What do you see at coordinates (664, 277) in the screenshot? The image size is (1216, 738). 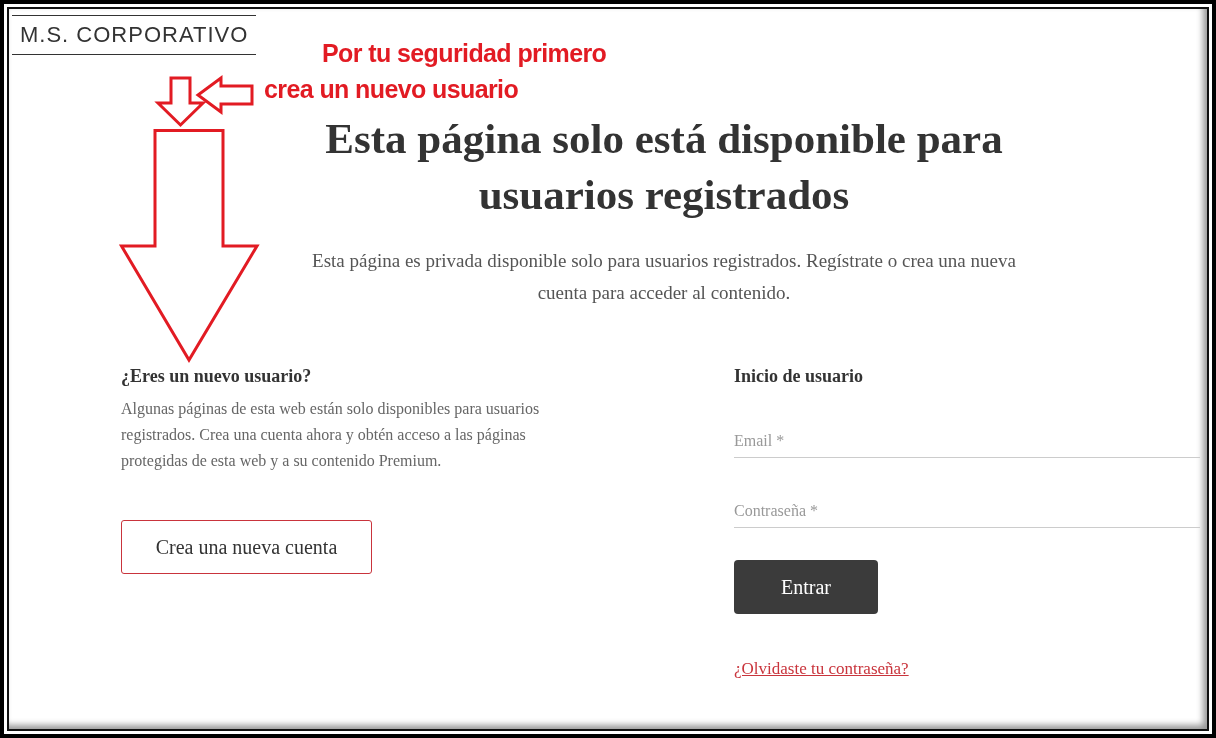 I see `page-subtitle: Esta página es privada disponible solo para usuarios registrados. Regístrate o crea una nueva cuenta para acceder al contenido.` at bounding box center [664, 277].